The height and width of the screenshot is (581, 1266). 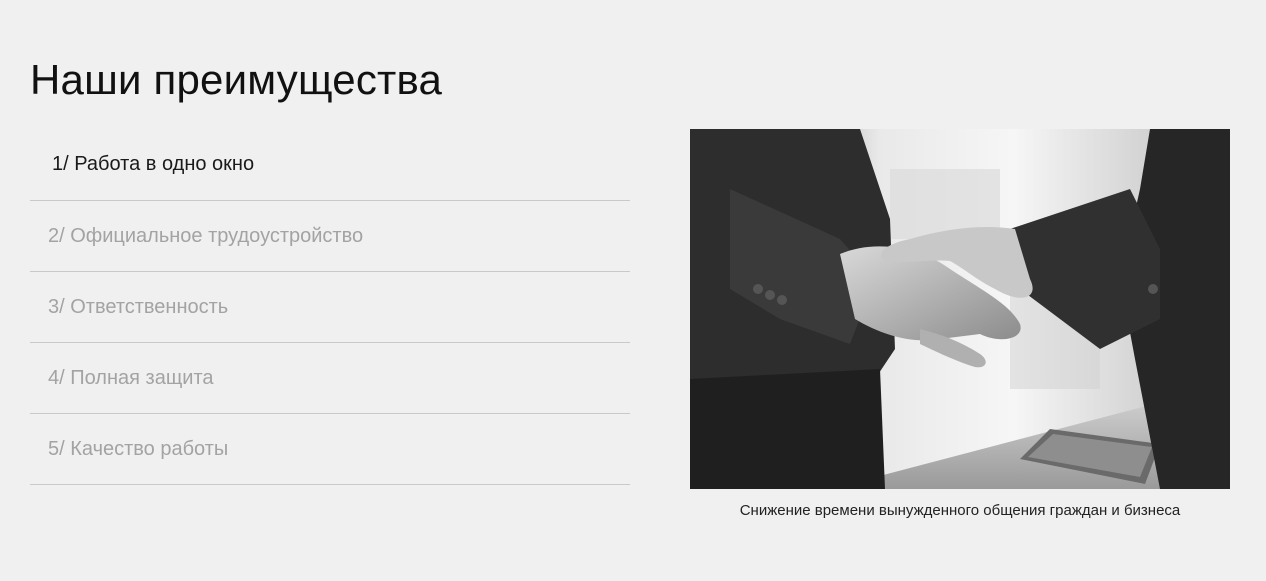 I want to click on tab-advantage-4: 4/ Полная защита, so click(x=330, y=378).